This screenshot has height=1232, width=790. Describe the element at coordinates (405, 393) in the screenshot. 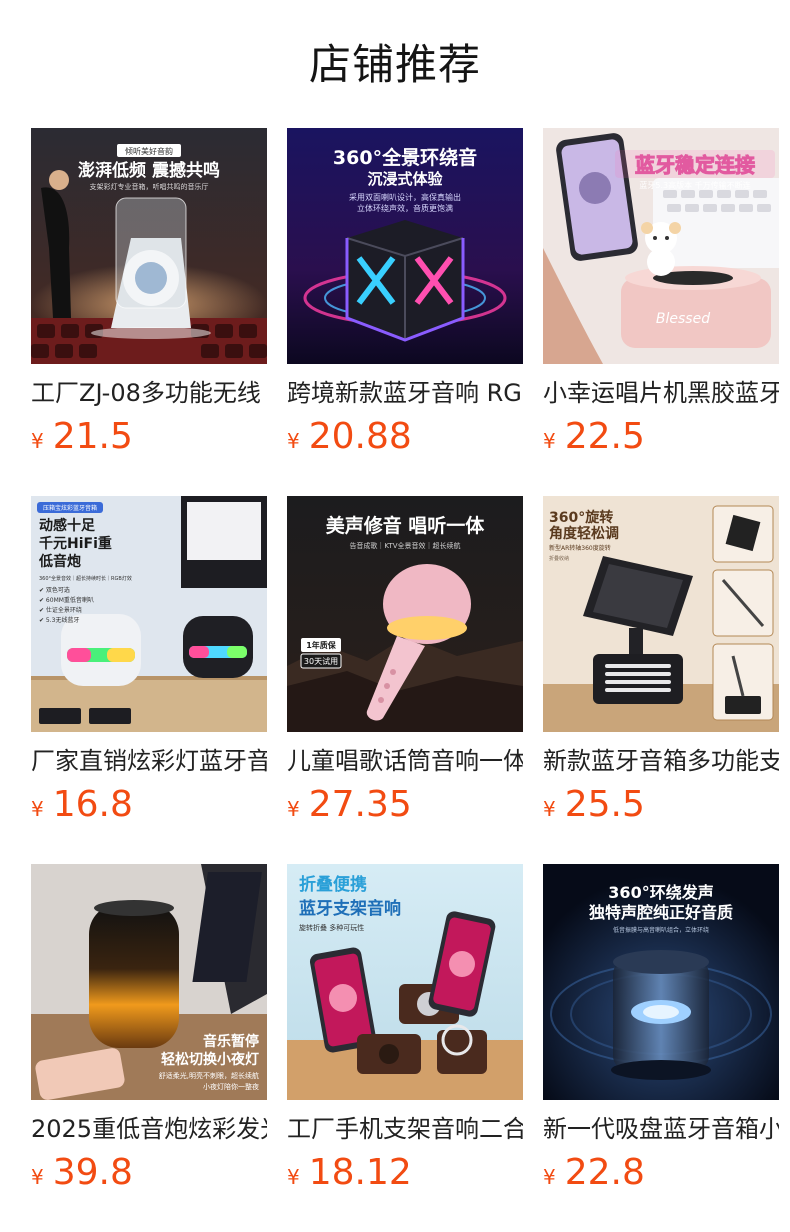

I see `product-name: 跨境新款蓝牙音响 RGB` at that location.